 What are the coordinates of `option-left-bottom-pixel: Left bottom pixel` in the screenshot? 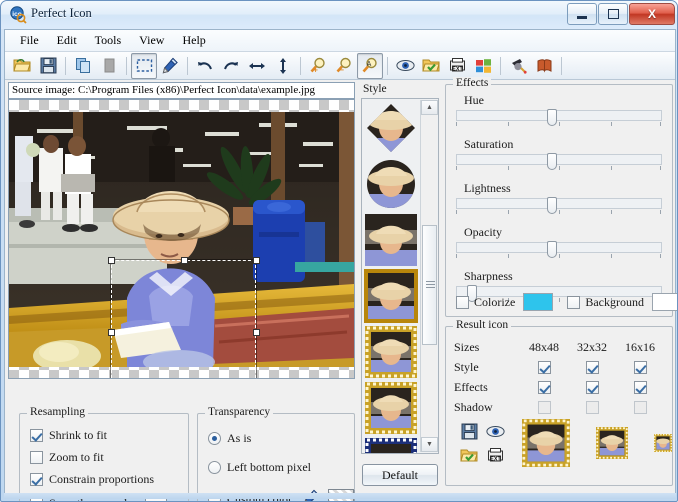 It's located at (259, 467).